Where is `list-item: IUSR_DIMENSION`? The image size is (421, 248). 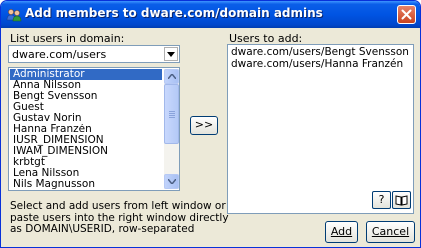 list-item: IUSR_DIMENSION is located at coordinates (86, 140).